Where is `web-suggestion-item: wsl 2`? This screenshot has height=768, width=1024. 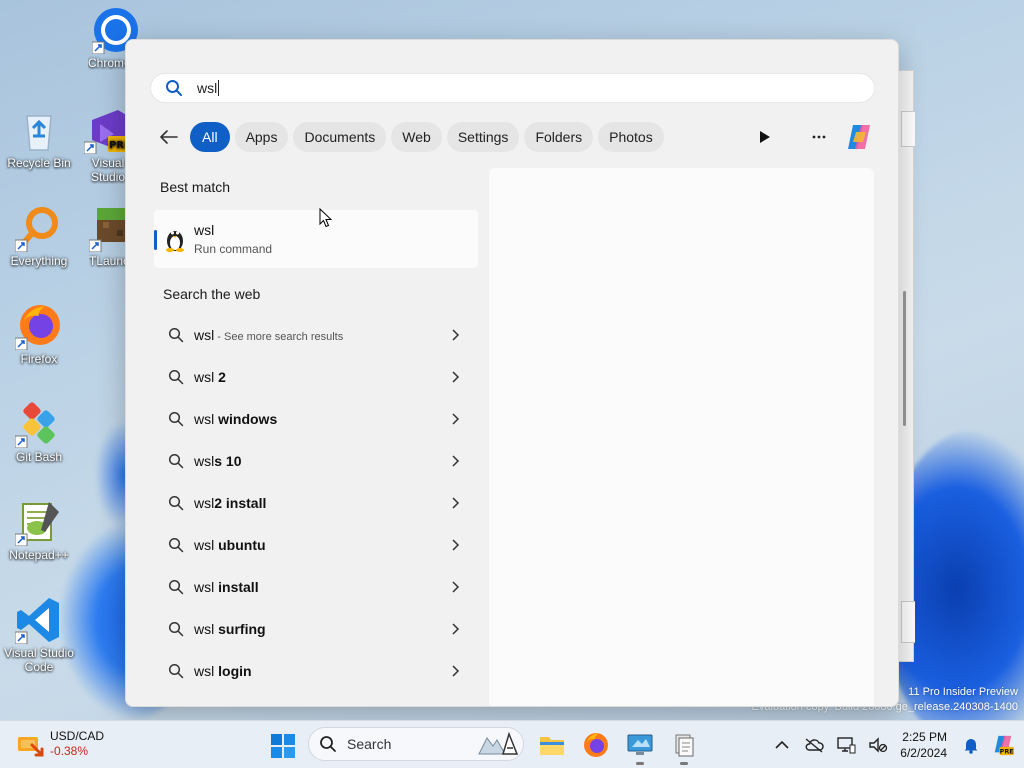
web-suggestion-item: wsl 2 is located at coordinates (316, 377).